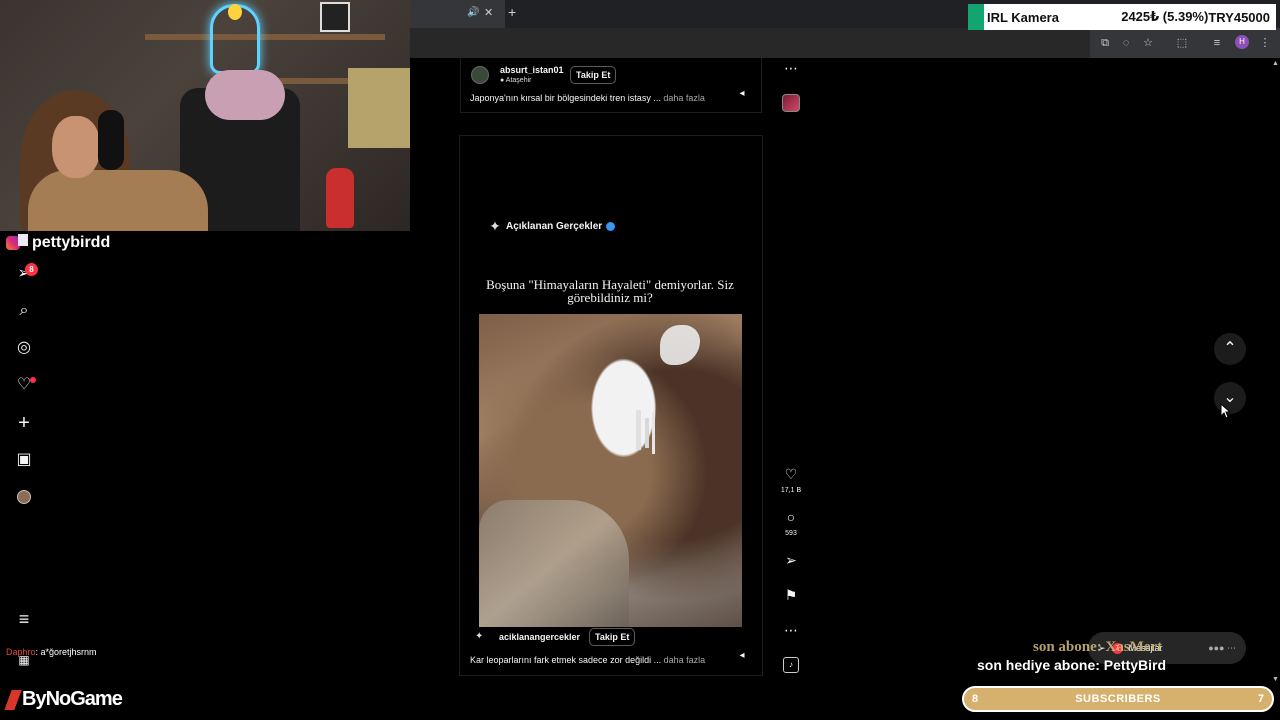 The width and height of the screenshot is (1280, 720). What do you see at coordinates (379, 108) in the screenshot?
I see `wall-painting` at bounding box center [379, 108].